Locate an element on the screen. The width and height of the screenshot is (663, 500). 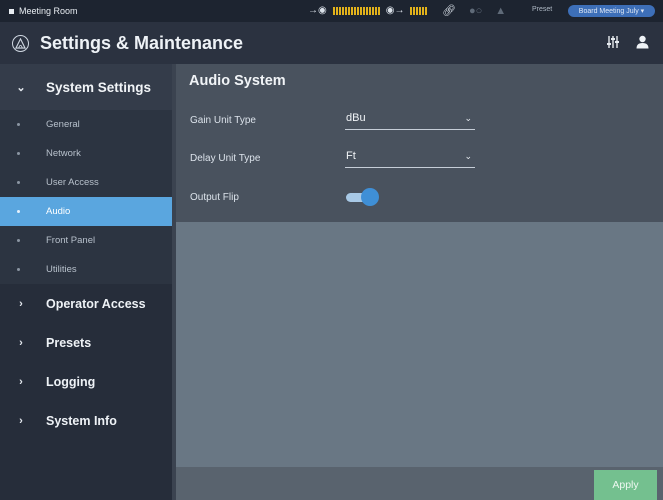
output-meter is located at coordinates (419, 10).